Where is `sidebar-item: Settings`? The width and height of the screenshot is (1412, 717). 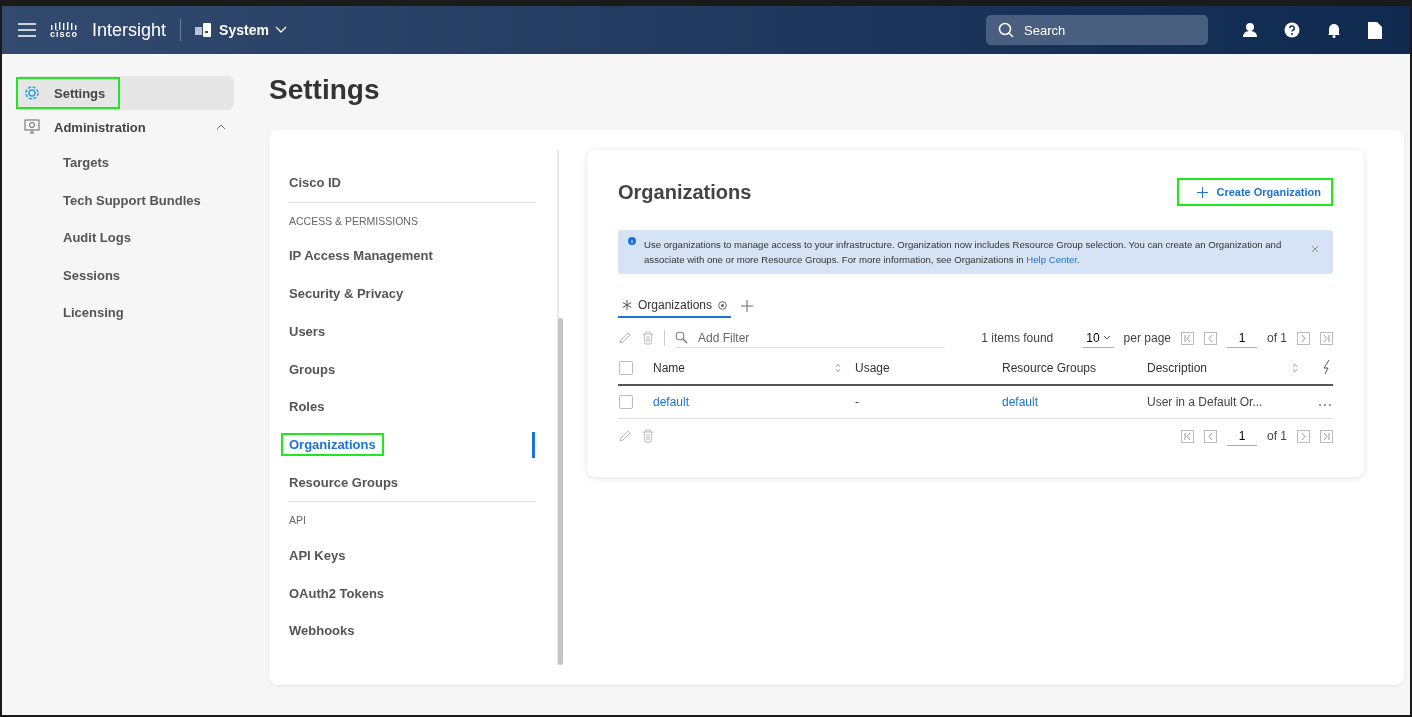
sidebar-item: Settings is located at coordinates (125, 93).